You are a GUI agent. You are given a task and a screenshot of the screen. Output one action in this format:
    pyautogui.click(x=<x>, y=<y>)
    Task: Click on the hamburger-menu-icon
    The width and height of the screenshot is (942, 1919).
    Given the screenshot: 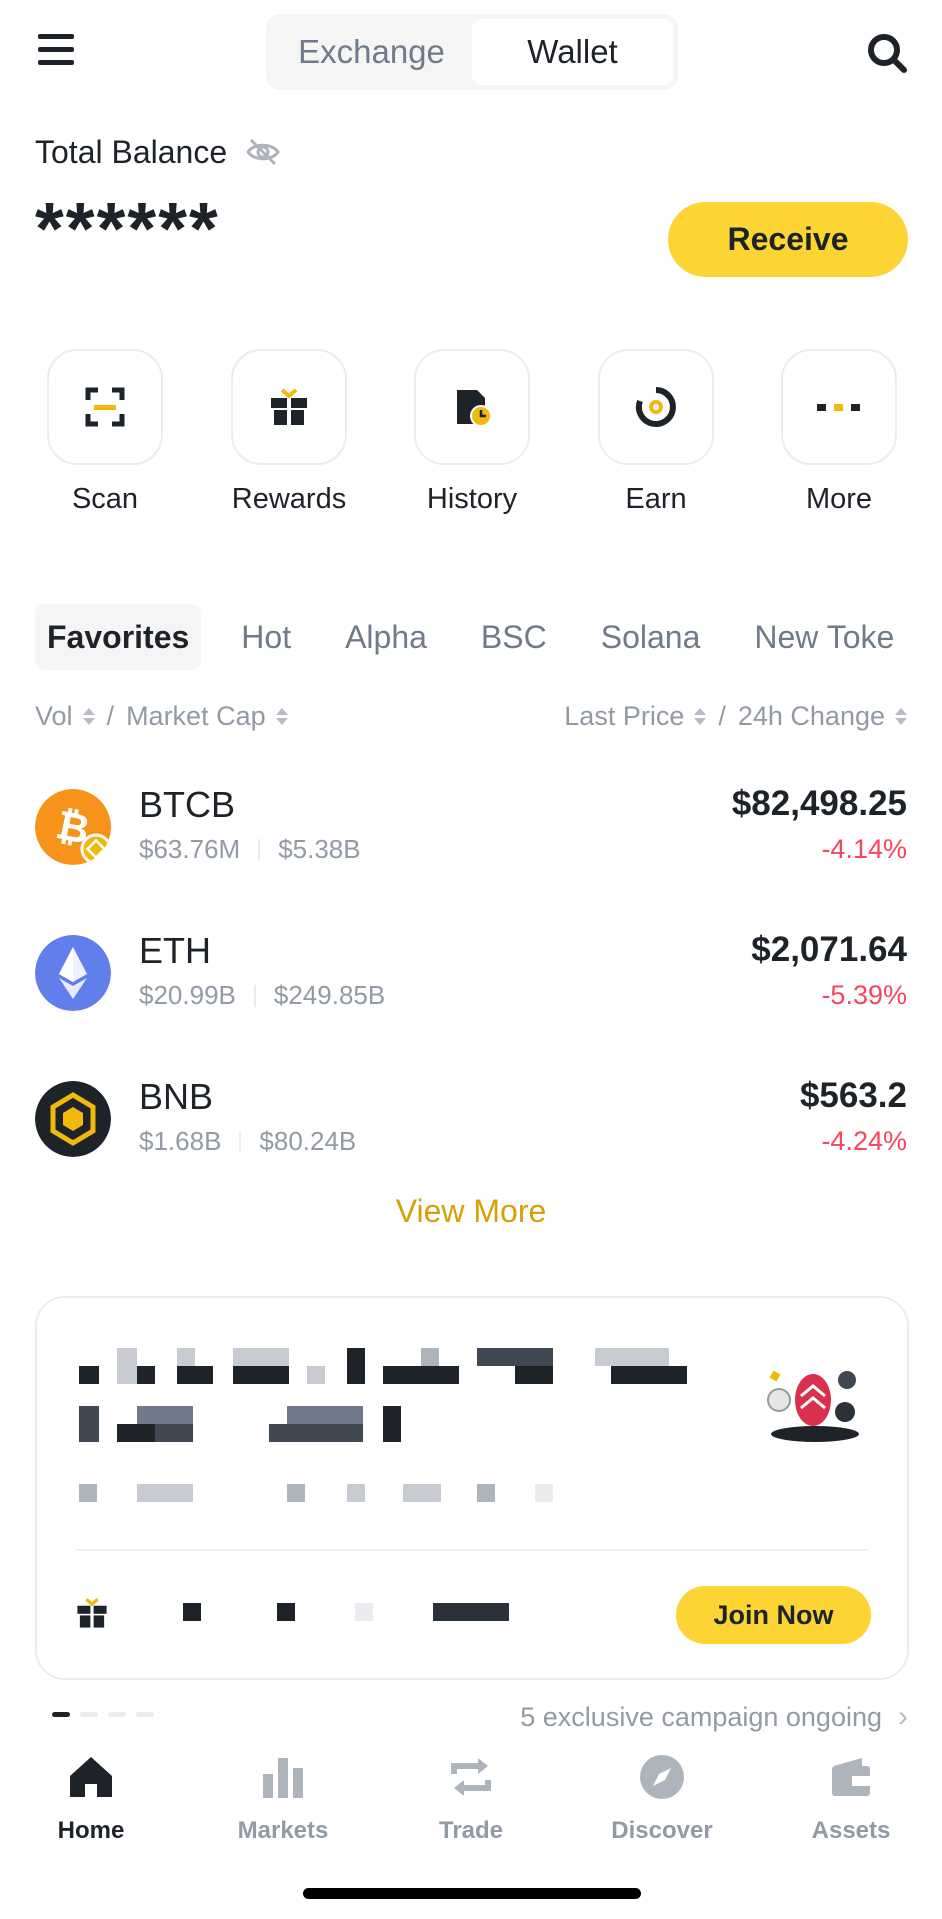 What is the action you would take?
    pyautogui.click(x=56, y=51)
    